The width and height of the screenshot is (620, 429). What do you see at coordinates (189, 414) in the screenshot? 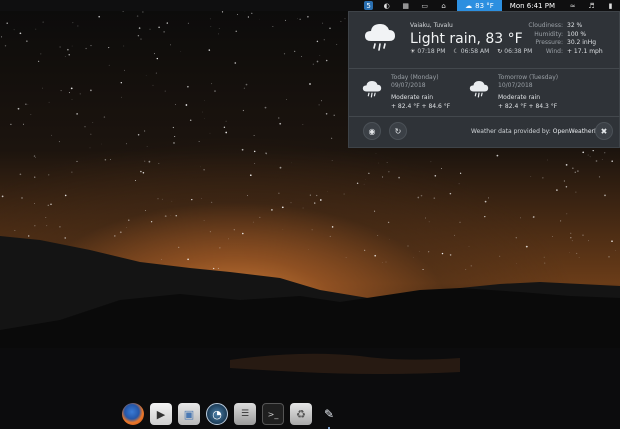
I see `package-installer-icon: ▣` at bounding box center [189, 414].